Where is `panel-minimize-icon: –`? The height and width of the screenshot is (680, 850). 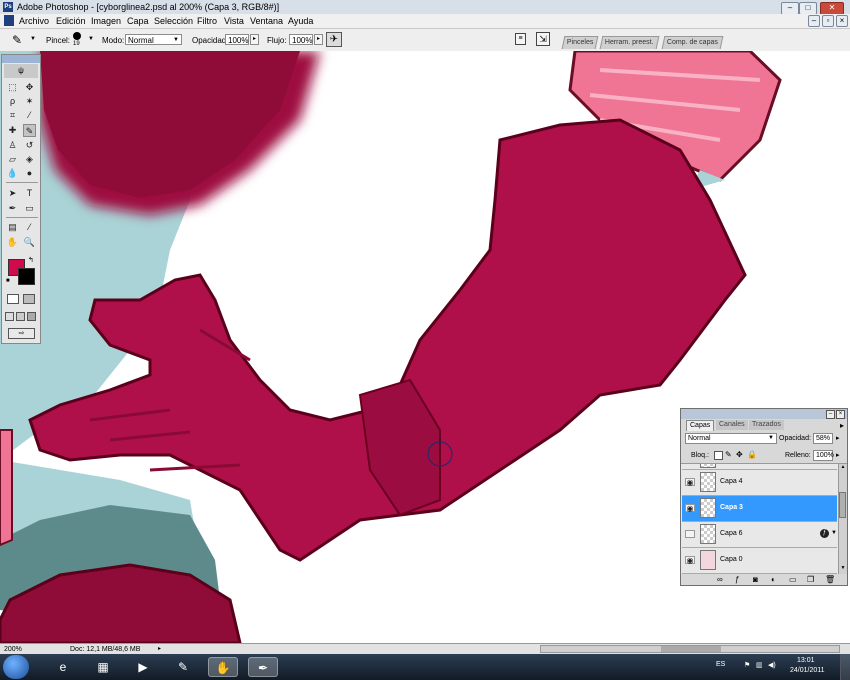
panel-minimize-icon: – is located at coordinates (830, 414).